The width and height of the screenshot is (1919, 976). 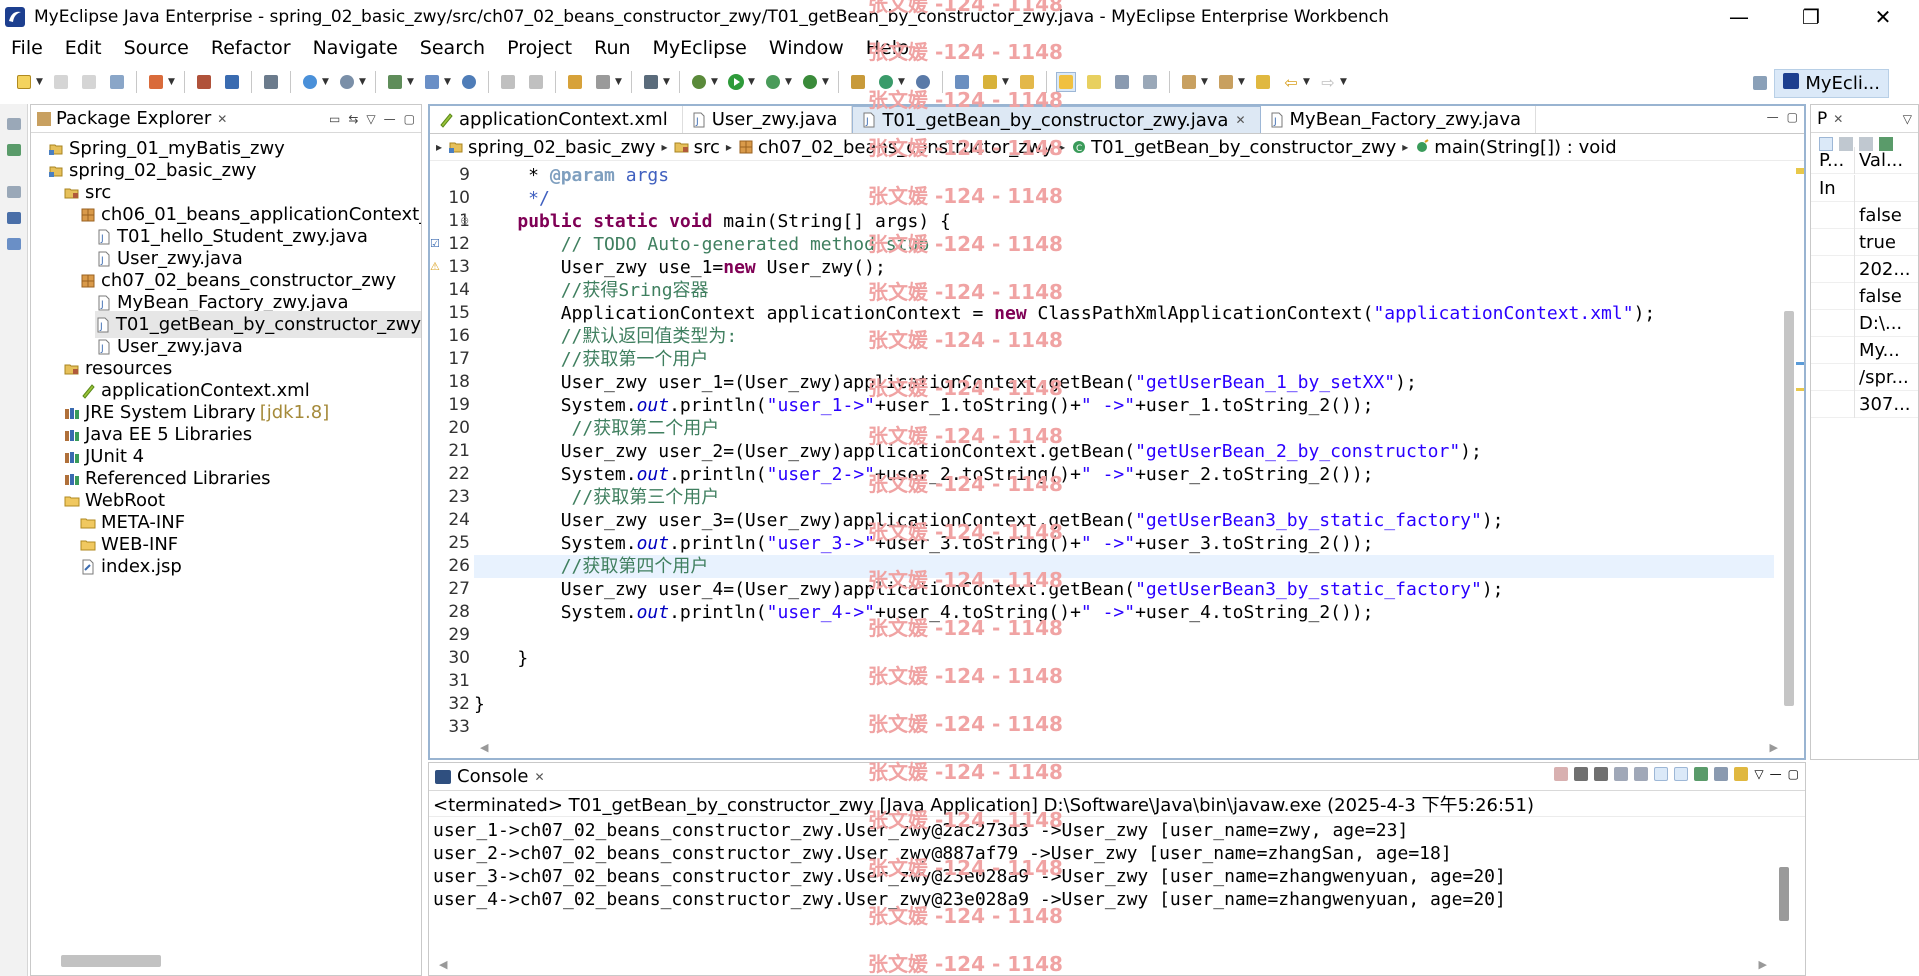 What do you see at coordinates (130, 566) in the screenshot?
I see `tree-item: index.jsp` at bounding box center [130, 566].